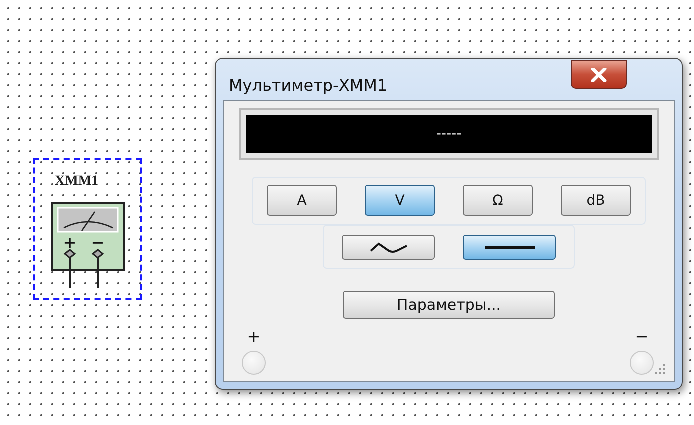 This screenshot has height=425, width=694. Describe the element at coordinates (70, 242) in the screenshot. I see `plus-label: +` at that location.